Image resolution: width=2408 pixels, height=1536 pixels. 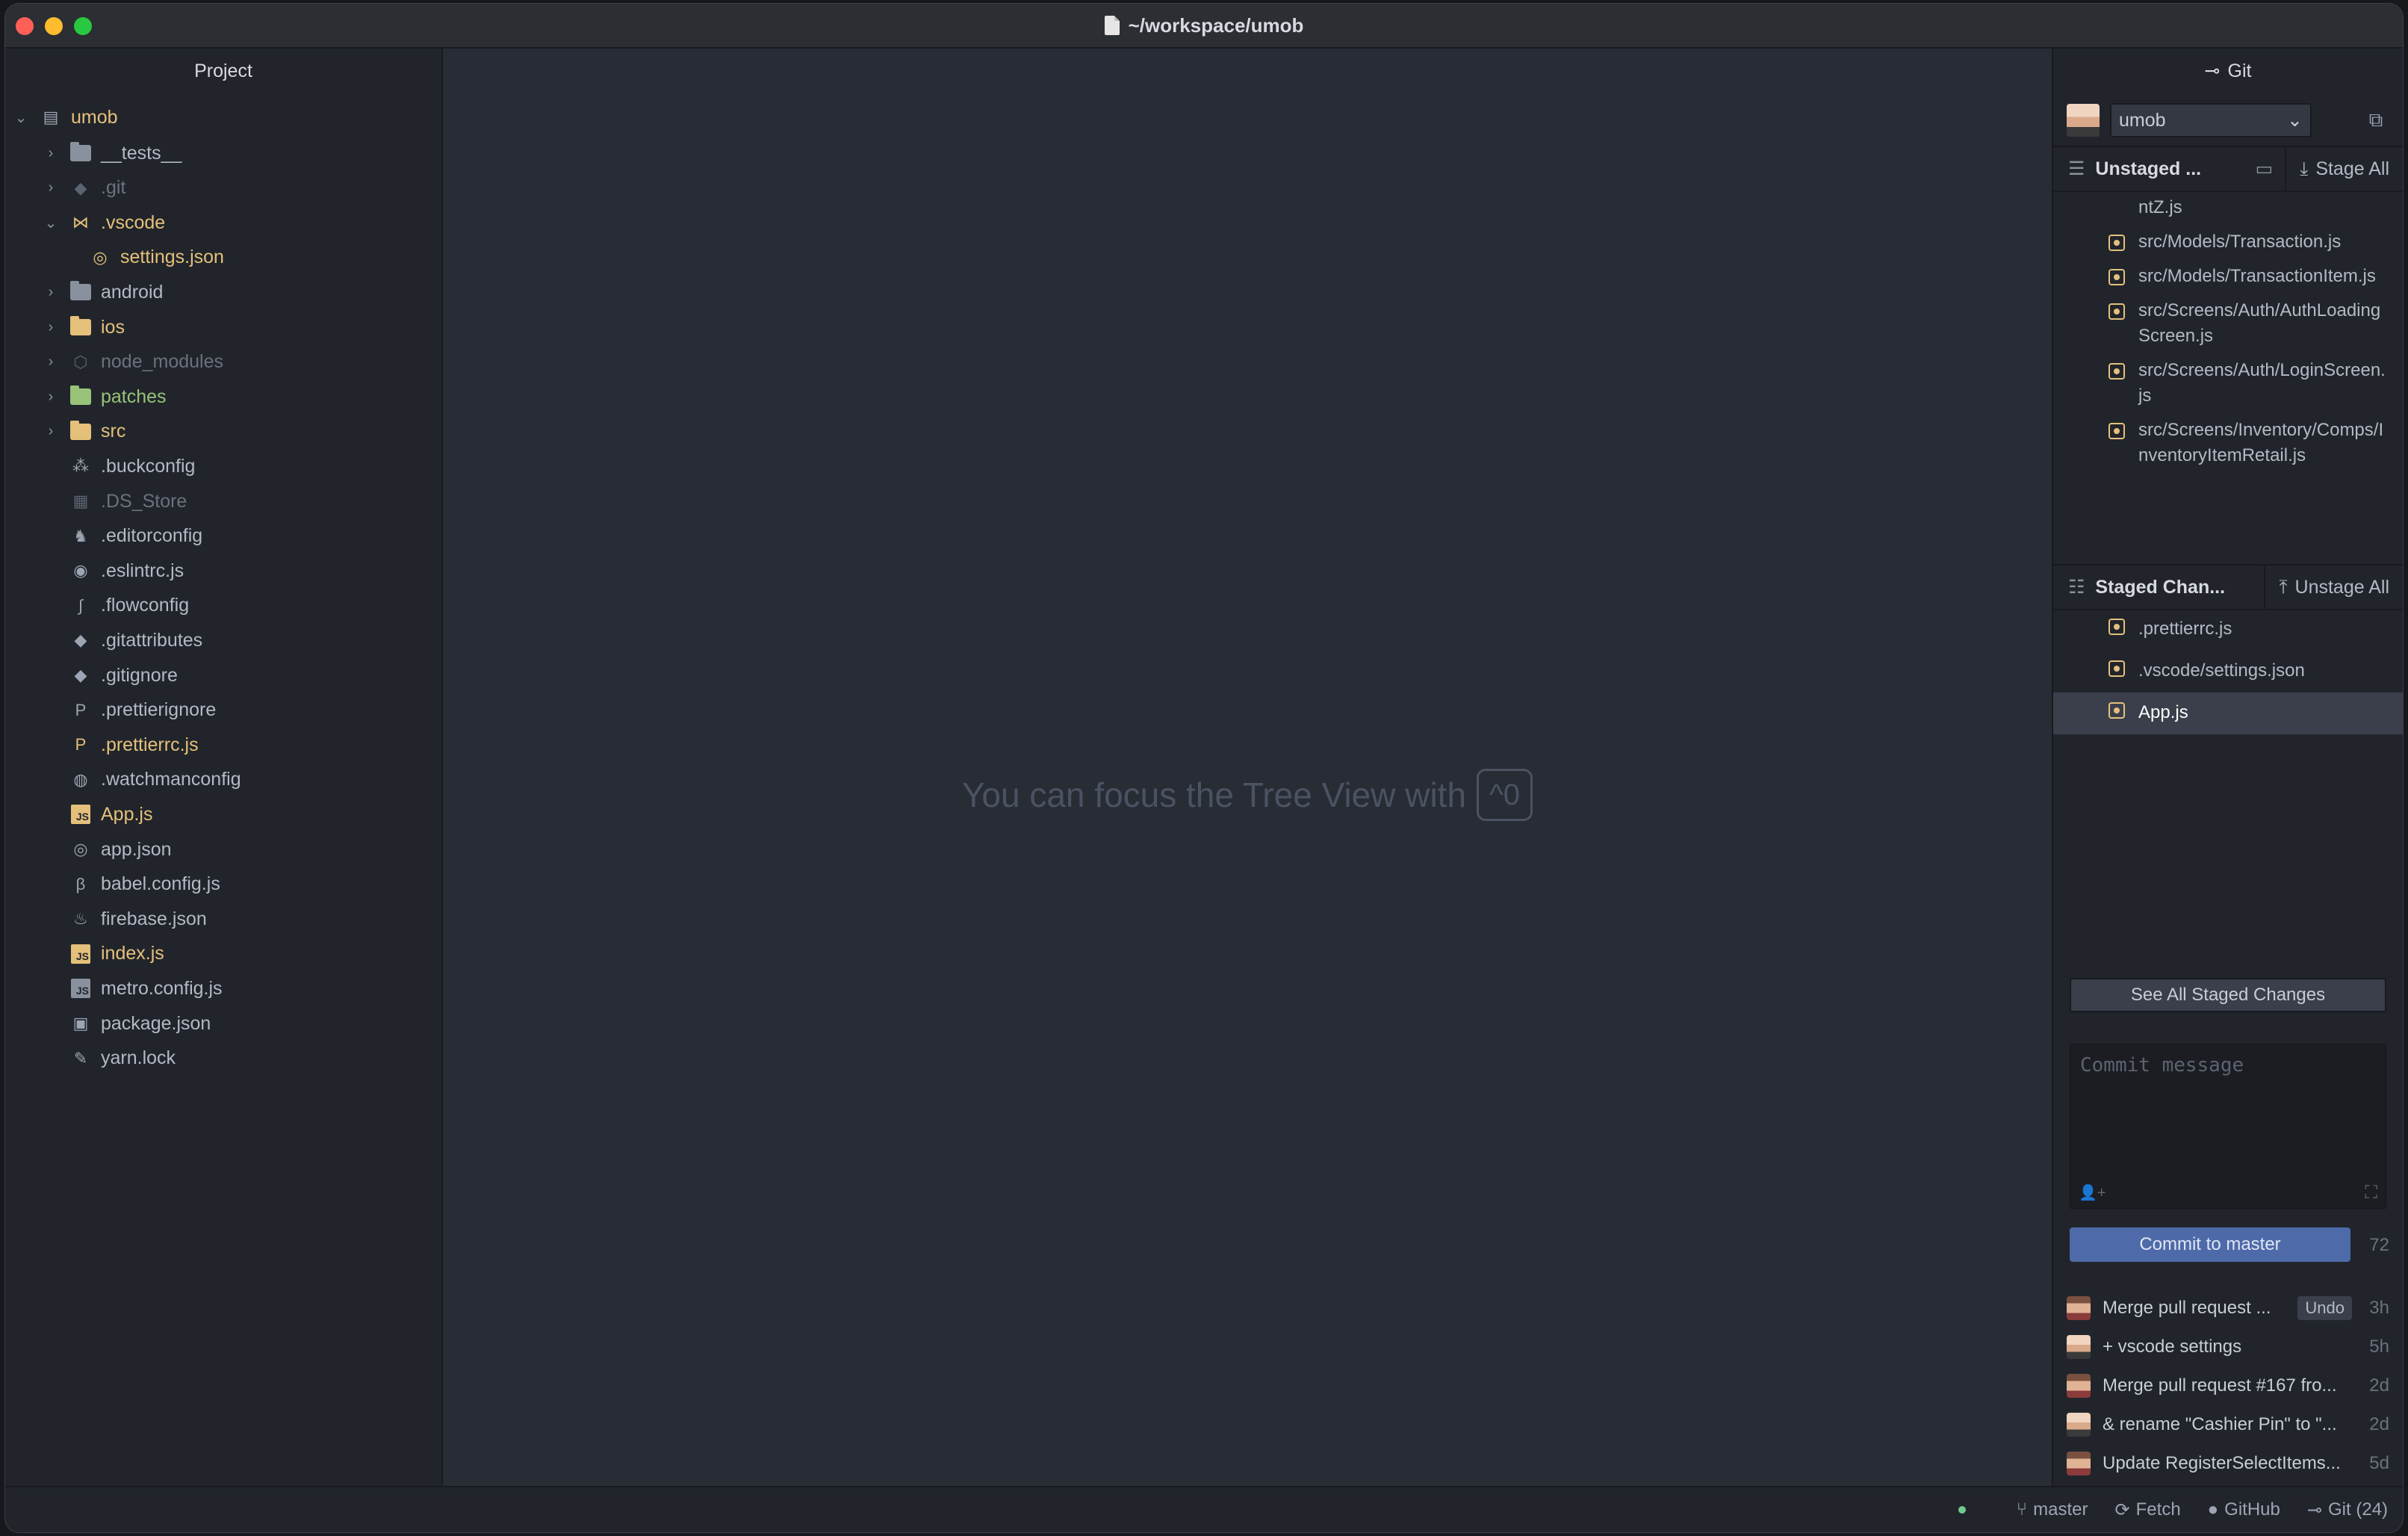 I want to click on tree-item: ⁂ .buckconfig, so click(x=119, y=466).